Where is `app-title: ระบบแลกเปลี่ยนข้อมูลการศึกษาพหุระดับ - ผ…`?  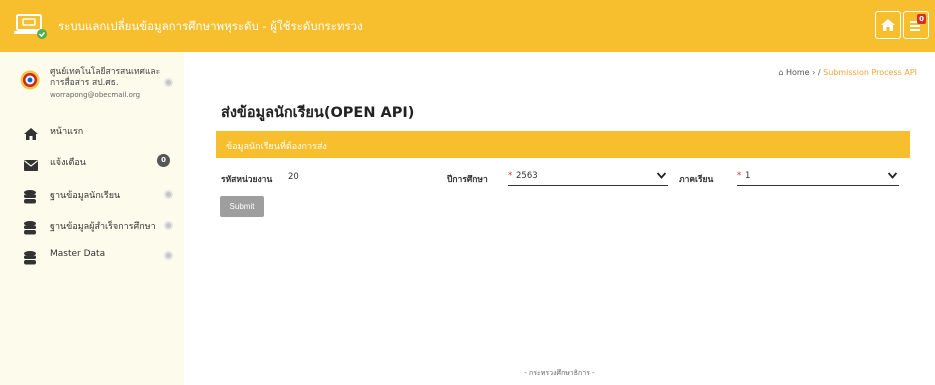
app-title: ระบบแลกเปลี่ยนข้อมูลการศึกษาพหุระดับ - ผ… is located at coordinates (210, 26).